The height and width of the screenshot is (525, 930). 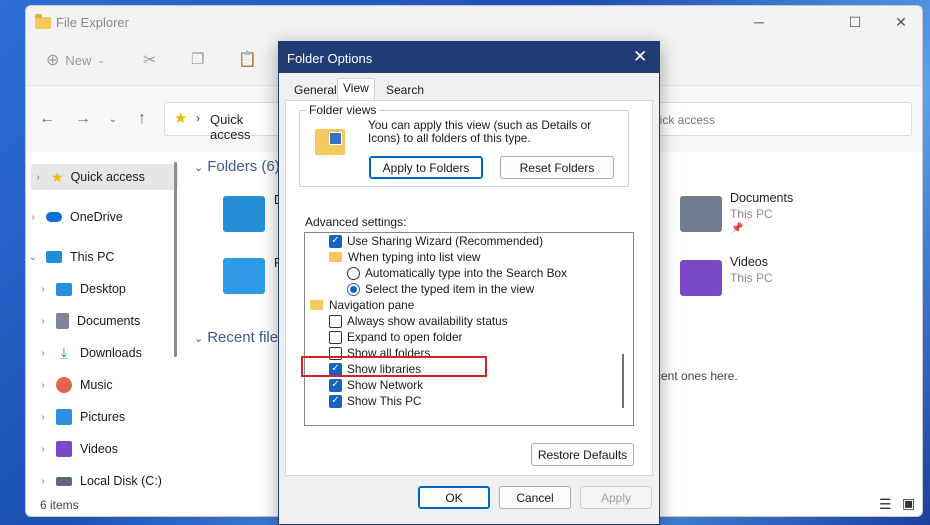 What do you see at coordinates (96, 217) in the screenshot?
I see `sidebar-item-label: OneDrive` at bounding box center [96, 217].